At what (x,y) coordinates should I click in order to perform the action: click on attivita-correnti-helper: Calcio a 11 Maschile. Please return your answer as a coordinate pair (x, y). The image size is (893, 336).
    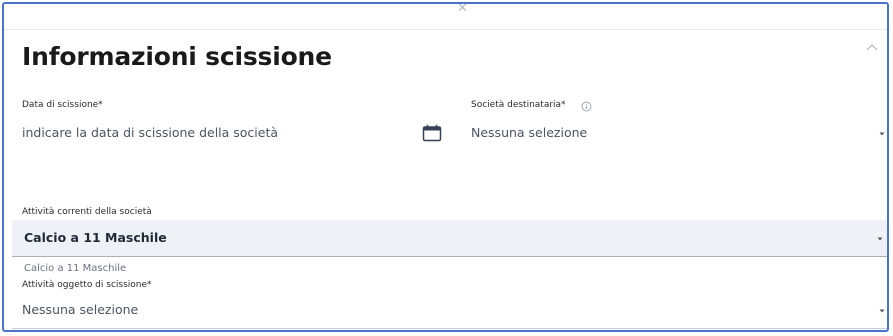
    Looking at the image, I should click on (75, 268).